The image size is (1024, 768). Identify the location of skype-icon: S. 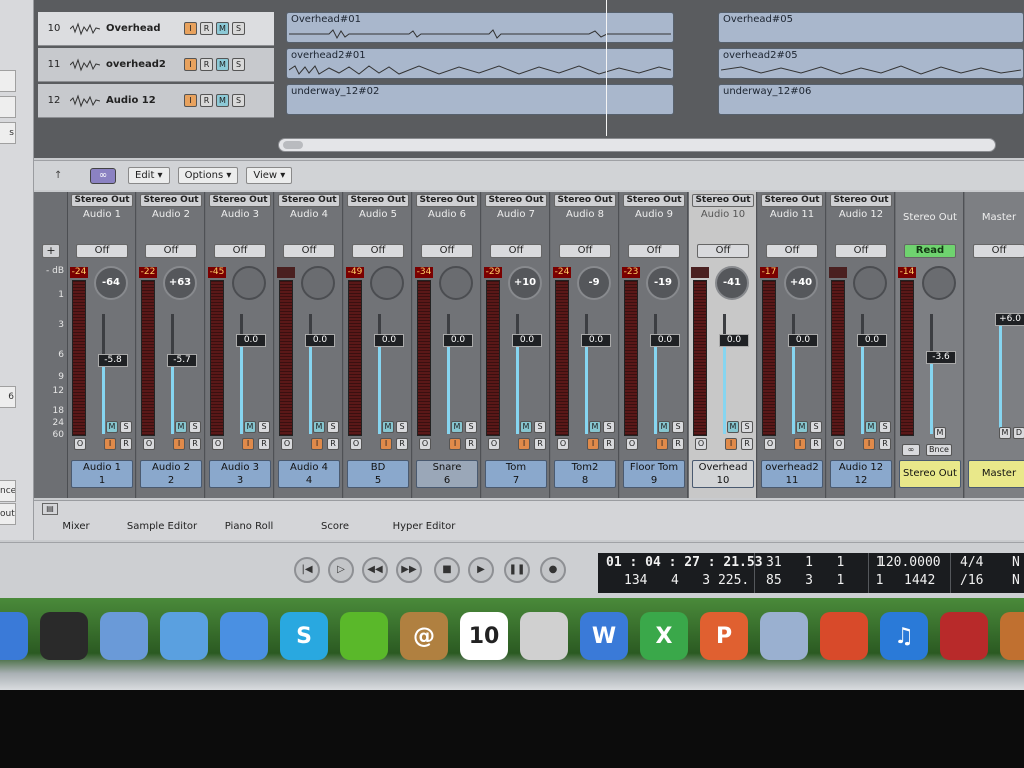
(304, 636).